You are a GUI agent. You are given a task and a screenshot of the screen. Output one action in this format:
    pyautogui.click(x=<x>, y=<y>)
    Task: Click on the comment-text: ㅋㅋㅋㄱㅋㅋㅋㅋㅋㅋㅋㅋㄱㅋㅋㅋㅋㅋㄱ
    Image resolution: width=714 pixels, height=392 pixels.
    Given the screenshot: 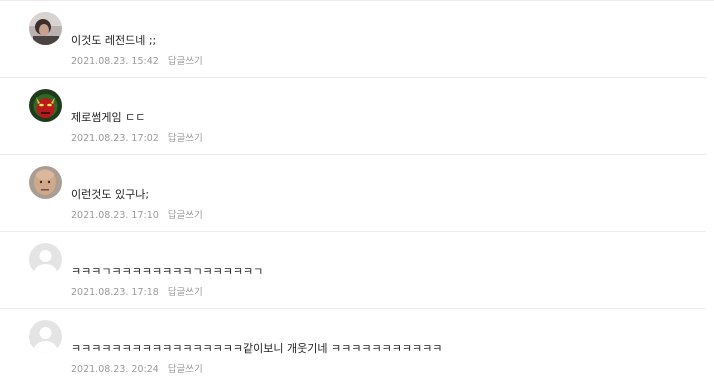 What is the action you would take?
    pyautogui.click(x=167, y=271)
    